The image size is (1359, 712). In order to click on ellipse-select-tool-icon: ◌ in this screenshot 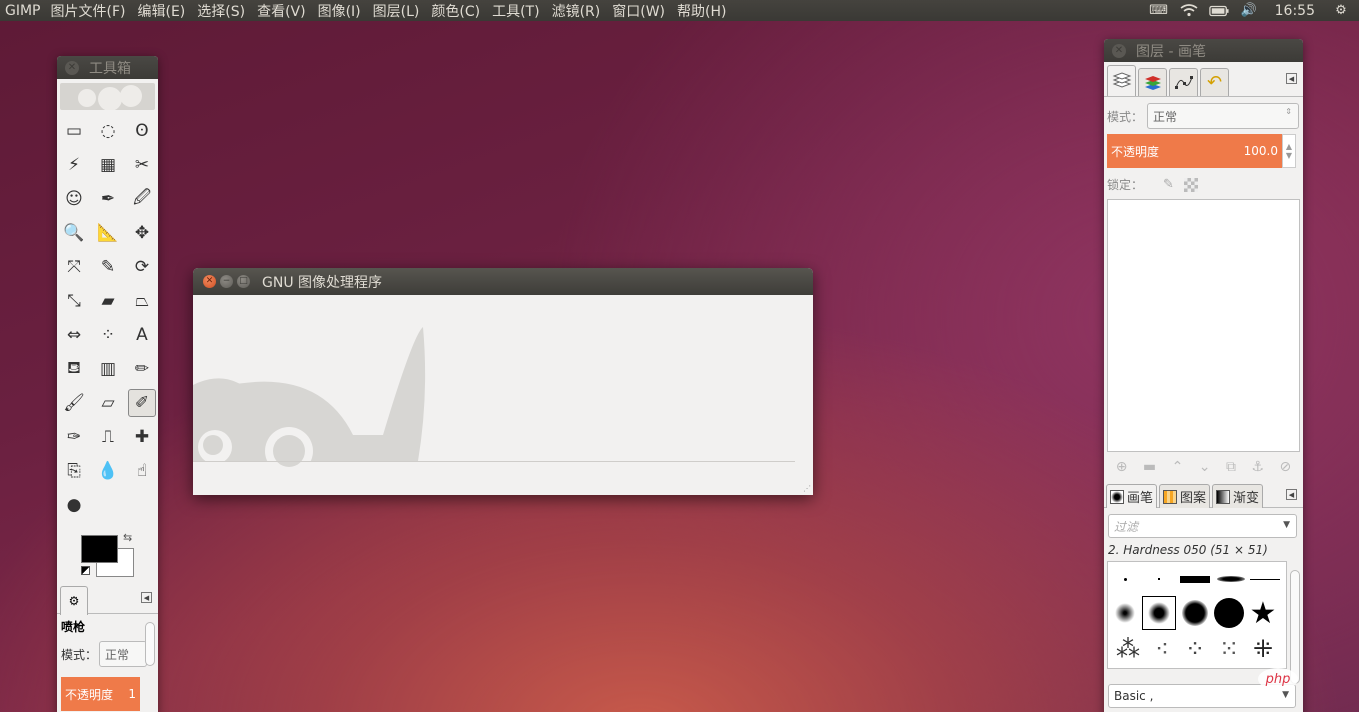, I will do `click(108, 131)`.